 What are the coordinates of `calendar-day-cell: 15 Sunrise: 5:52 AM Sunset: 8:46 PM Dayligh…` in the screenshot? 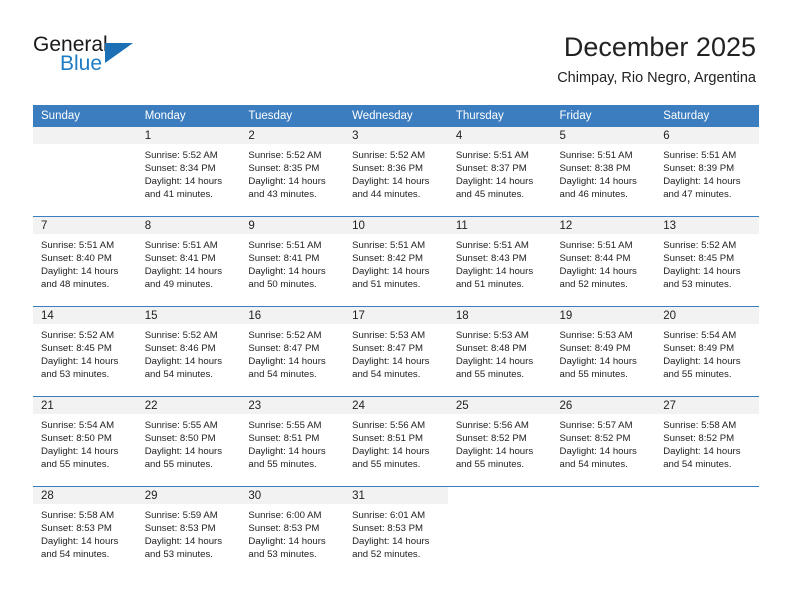 It's located at (188, 351).